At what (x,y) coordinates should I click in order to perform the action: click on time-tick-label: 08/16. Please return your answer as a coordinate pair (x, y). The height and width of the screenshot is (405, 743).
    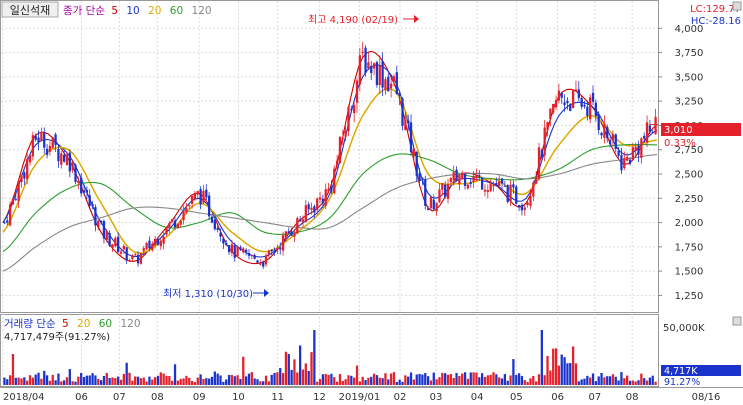
    Looking at the image, I should click on (706, 397).